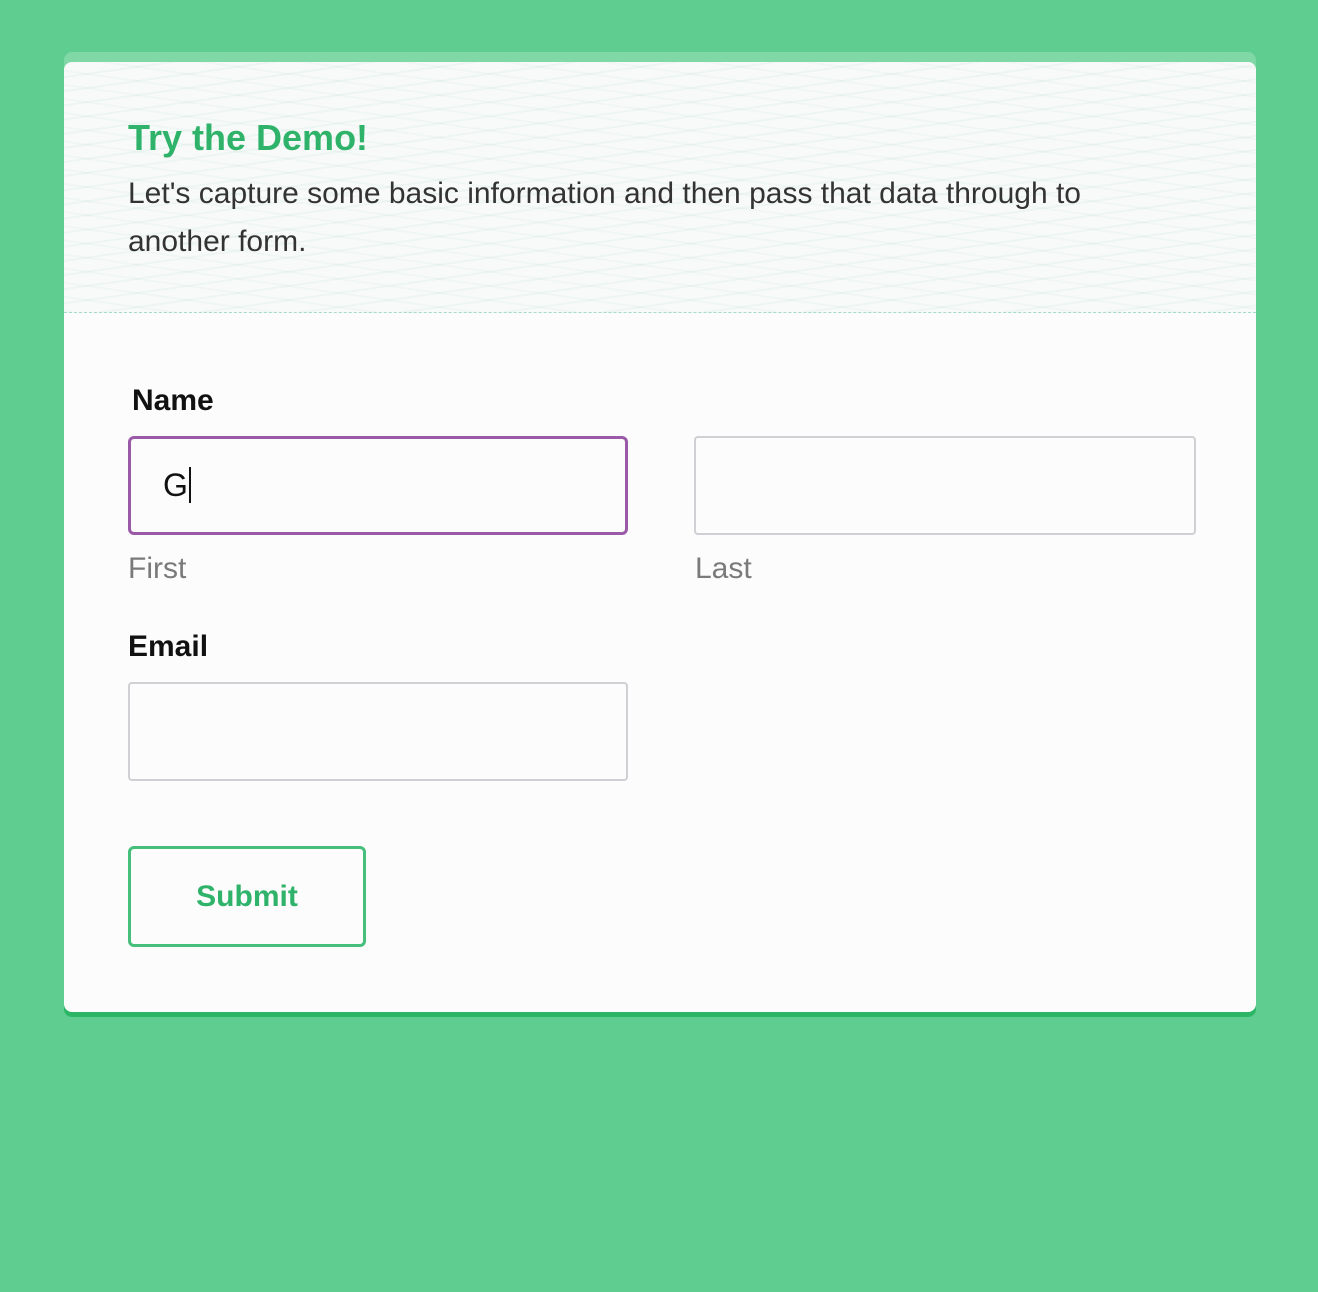 The width and height of the screenshot is (1318, 1292). I want to click on first-name-value: G, so click(175, 485).